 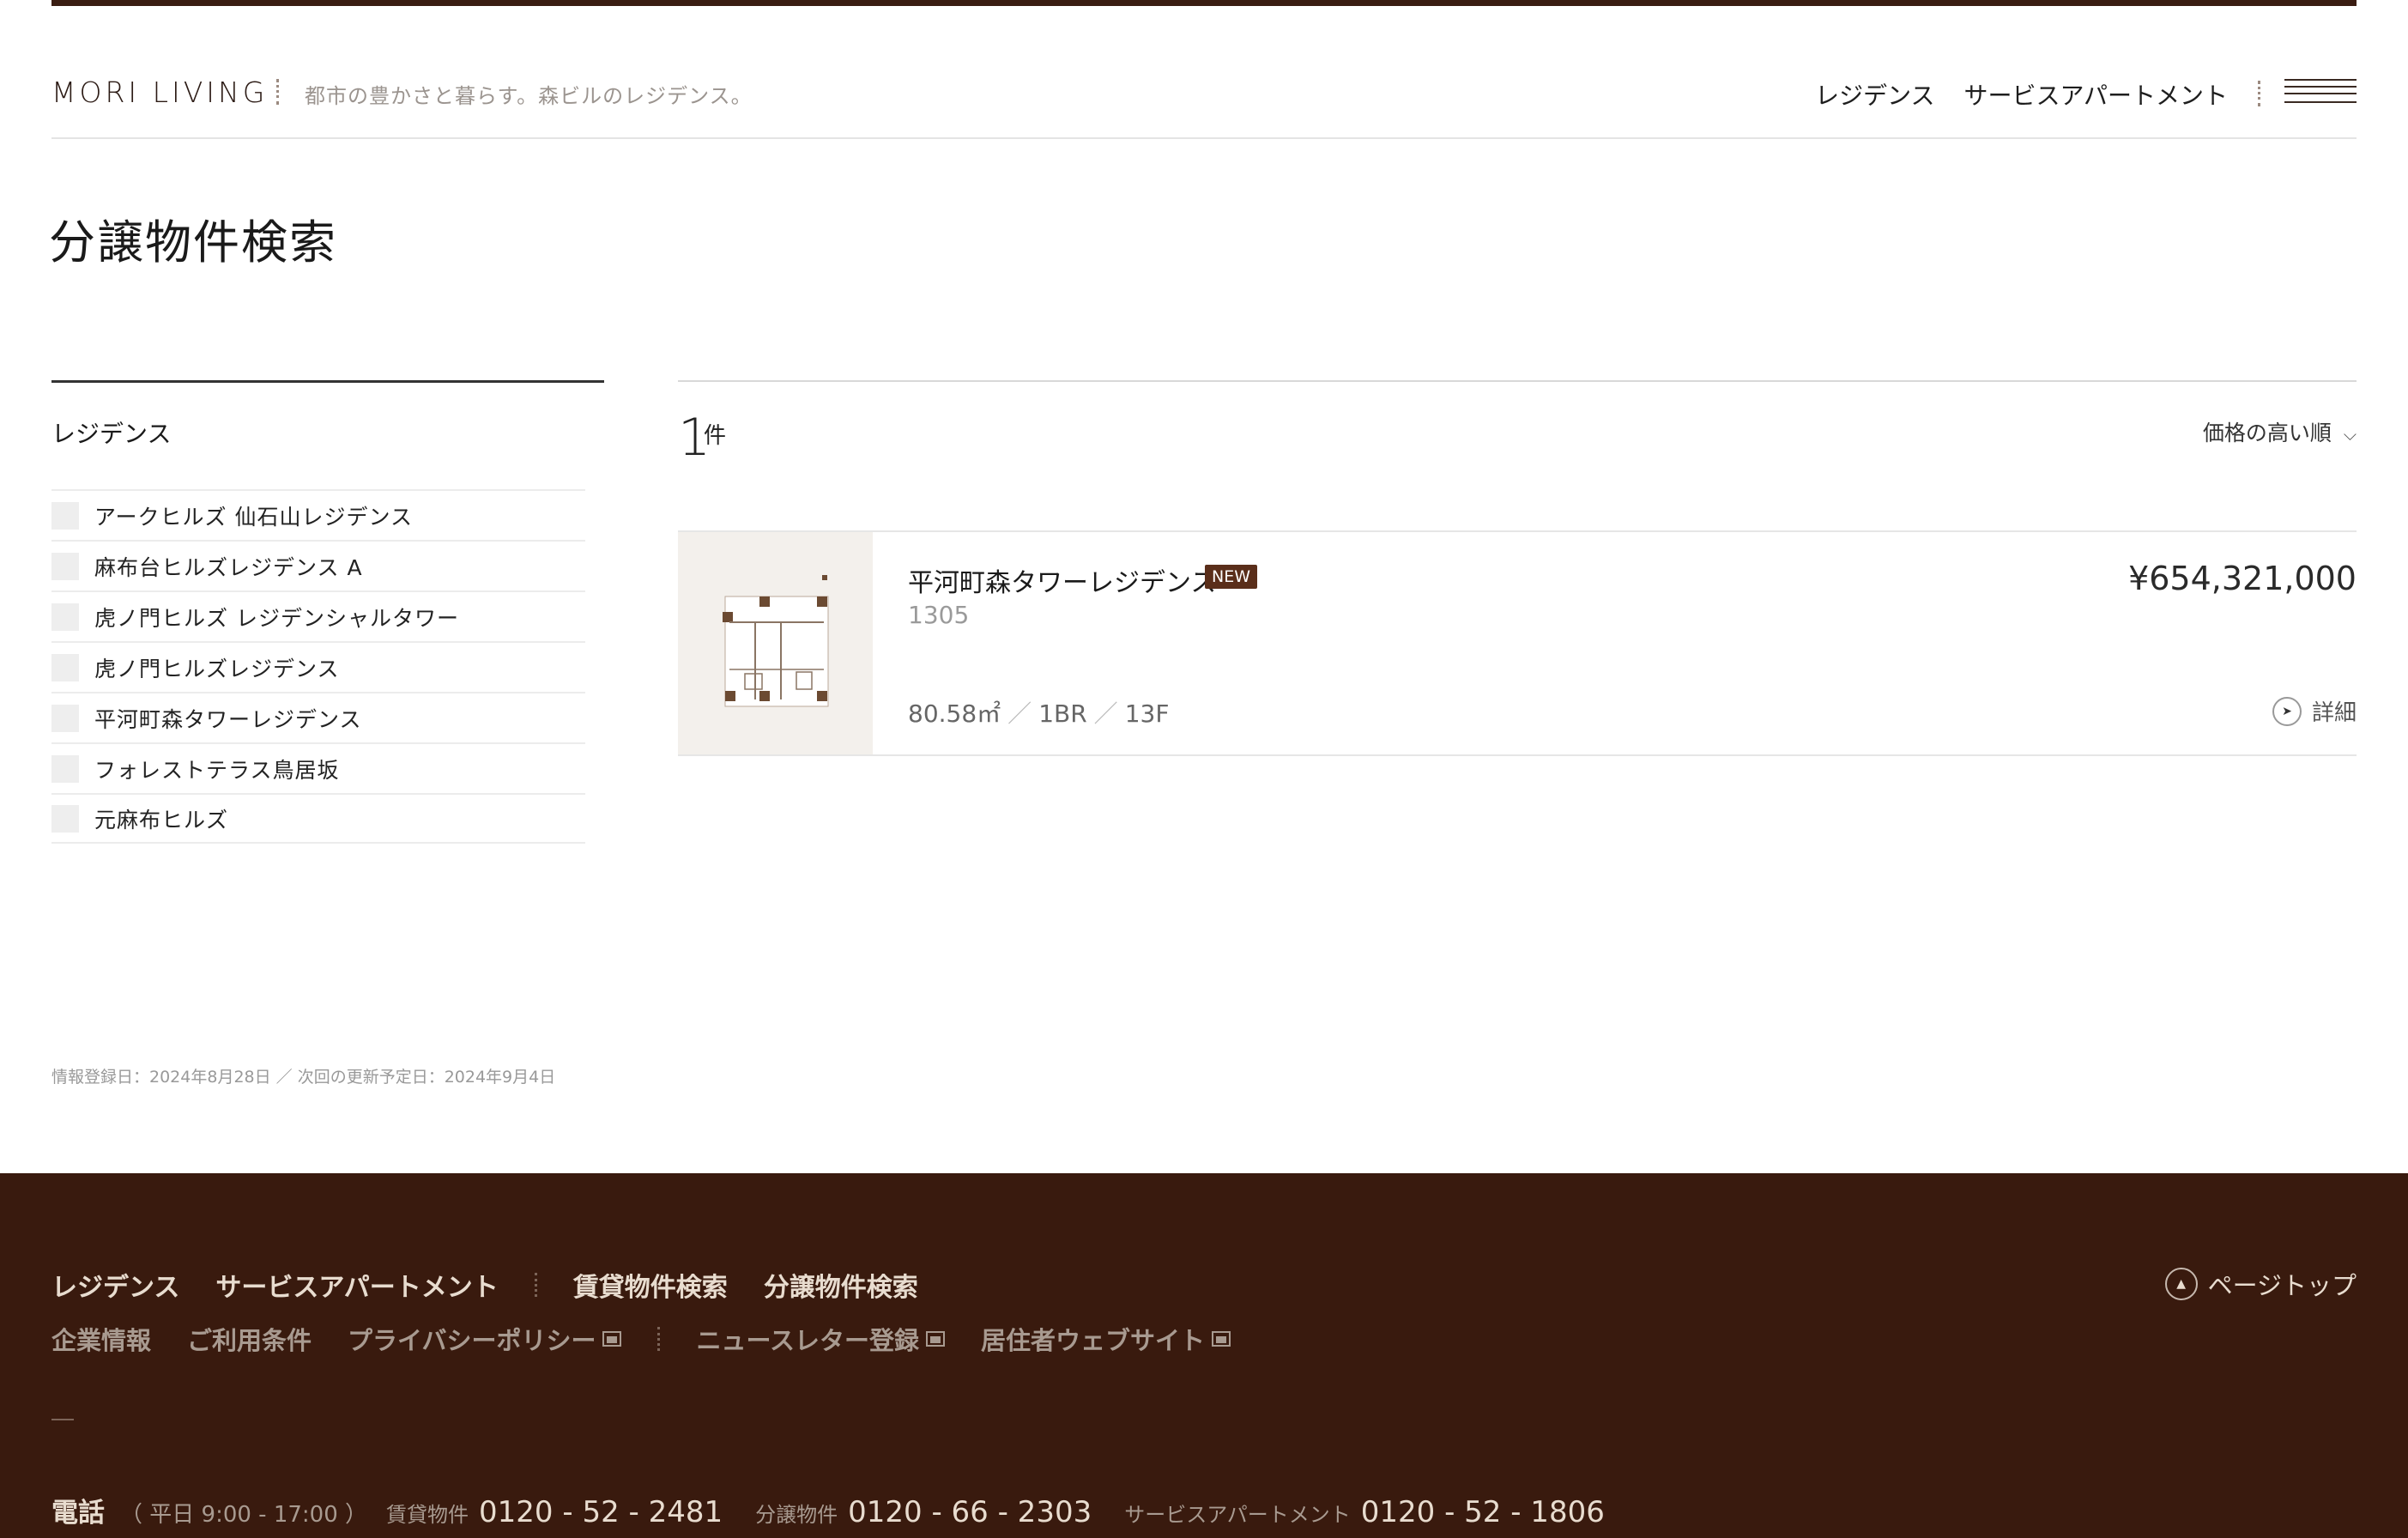 I want to click on footer-link-residence: レジデンス, so click(x=115, y=1285).